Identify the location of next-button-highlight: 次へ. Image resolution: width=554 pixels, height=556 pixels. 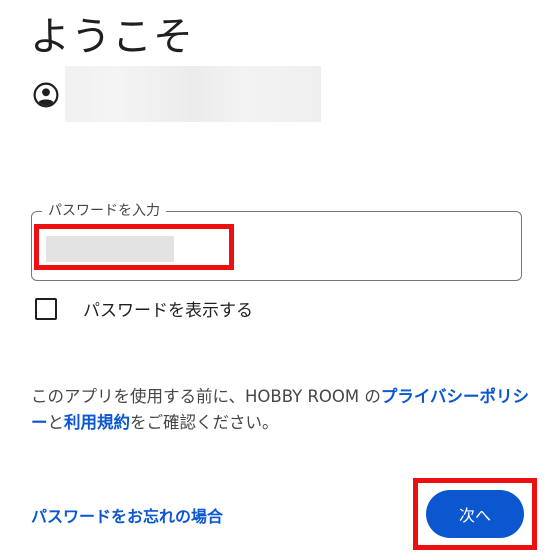
(475, 514).